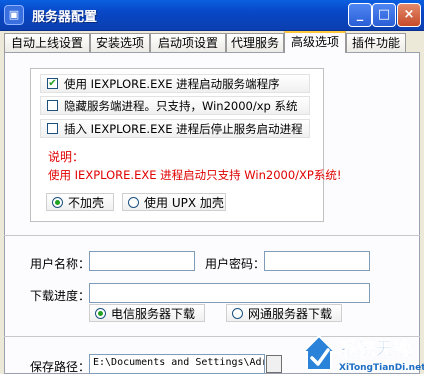  I want to click on password-field, so click(317, 261).